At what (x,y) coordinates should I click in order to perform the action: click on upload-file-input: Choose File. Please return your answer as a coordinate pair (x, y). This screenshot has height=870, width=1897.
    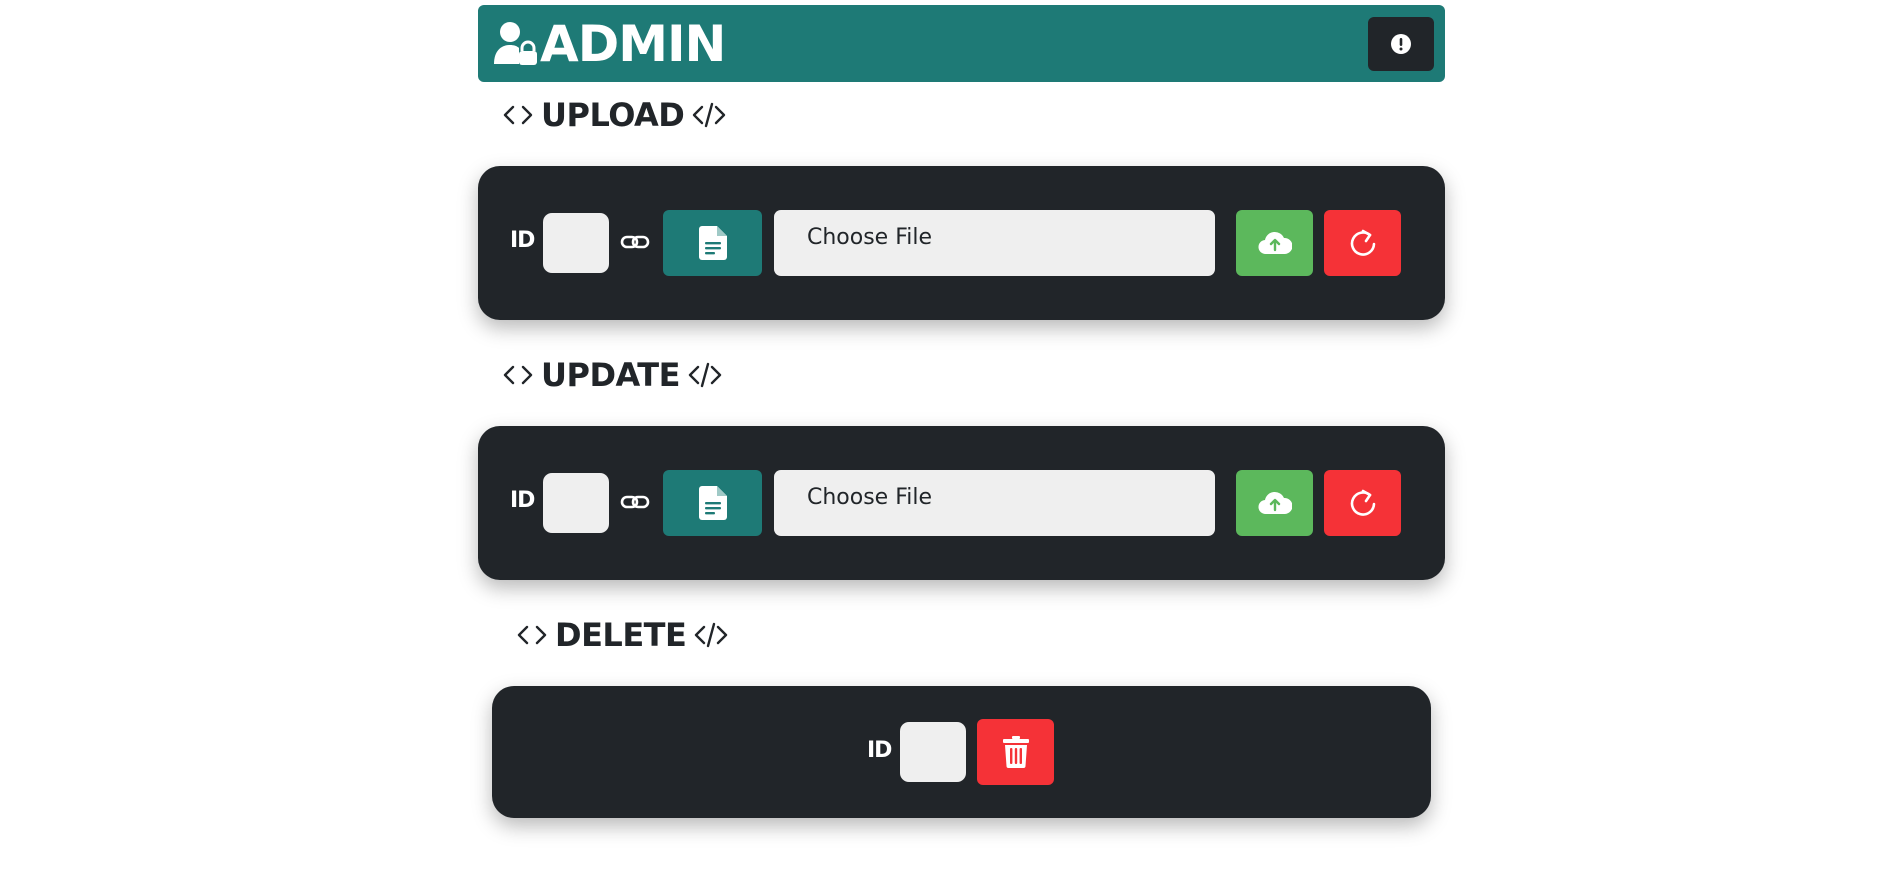
    Looking at the image, I should click on (994, 243).